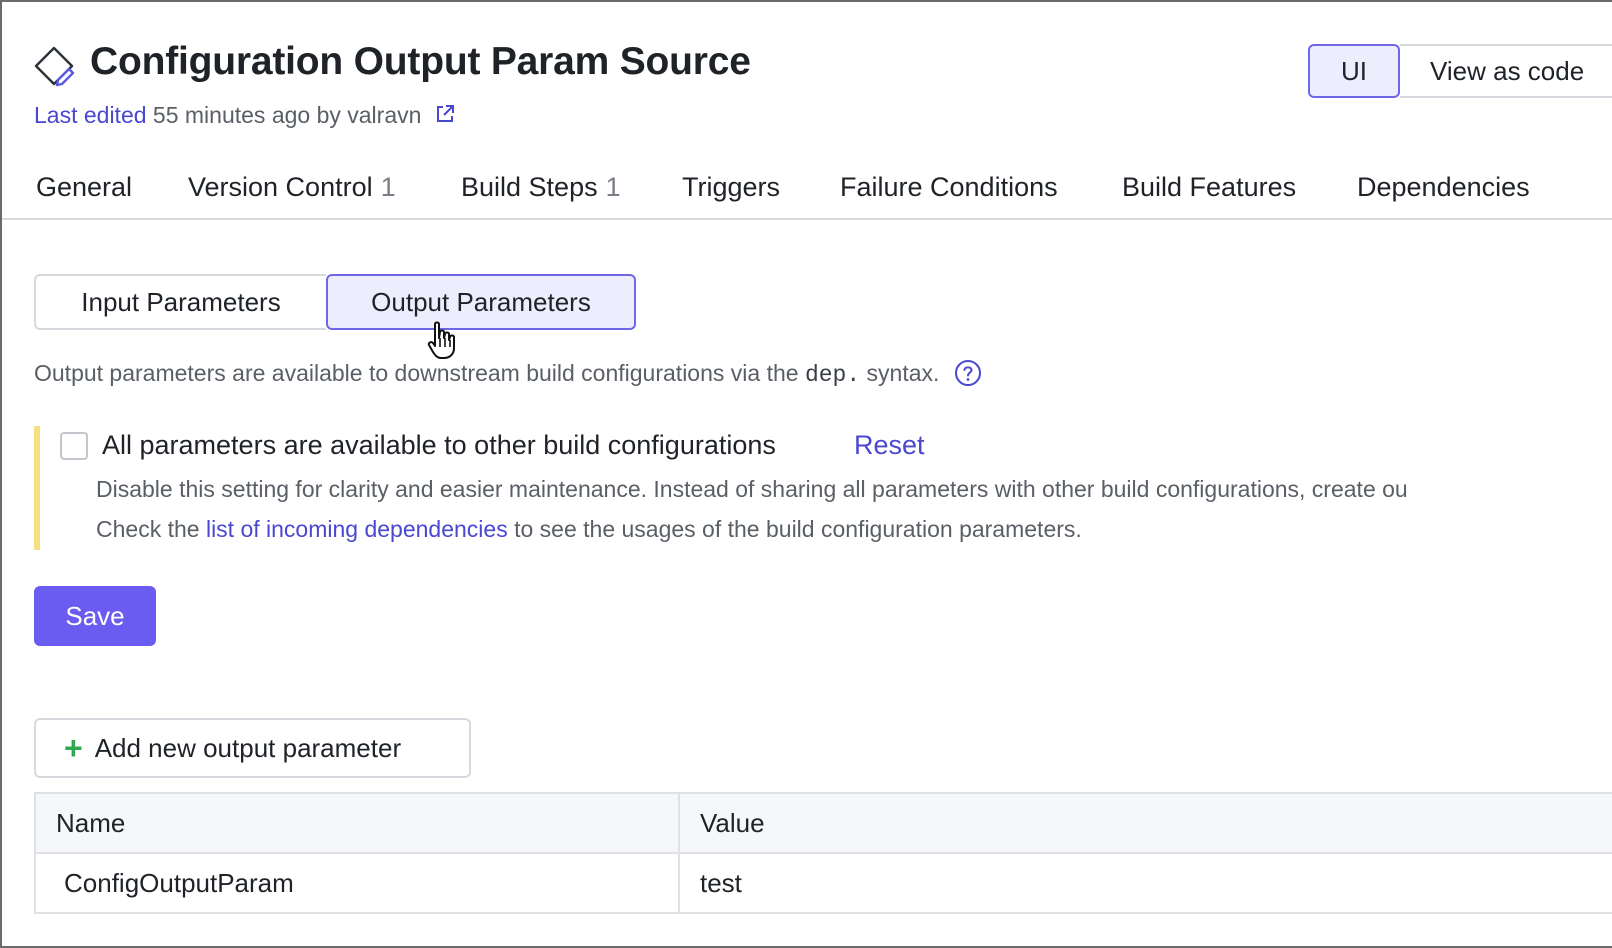 This screenshot has height=948, width=1612. I want to click on build-config-edit-icon, so click(54, 66).